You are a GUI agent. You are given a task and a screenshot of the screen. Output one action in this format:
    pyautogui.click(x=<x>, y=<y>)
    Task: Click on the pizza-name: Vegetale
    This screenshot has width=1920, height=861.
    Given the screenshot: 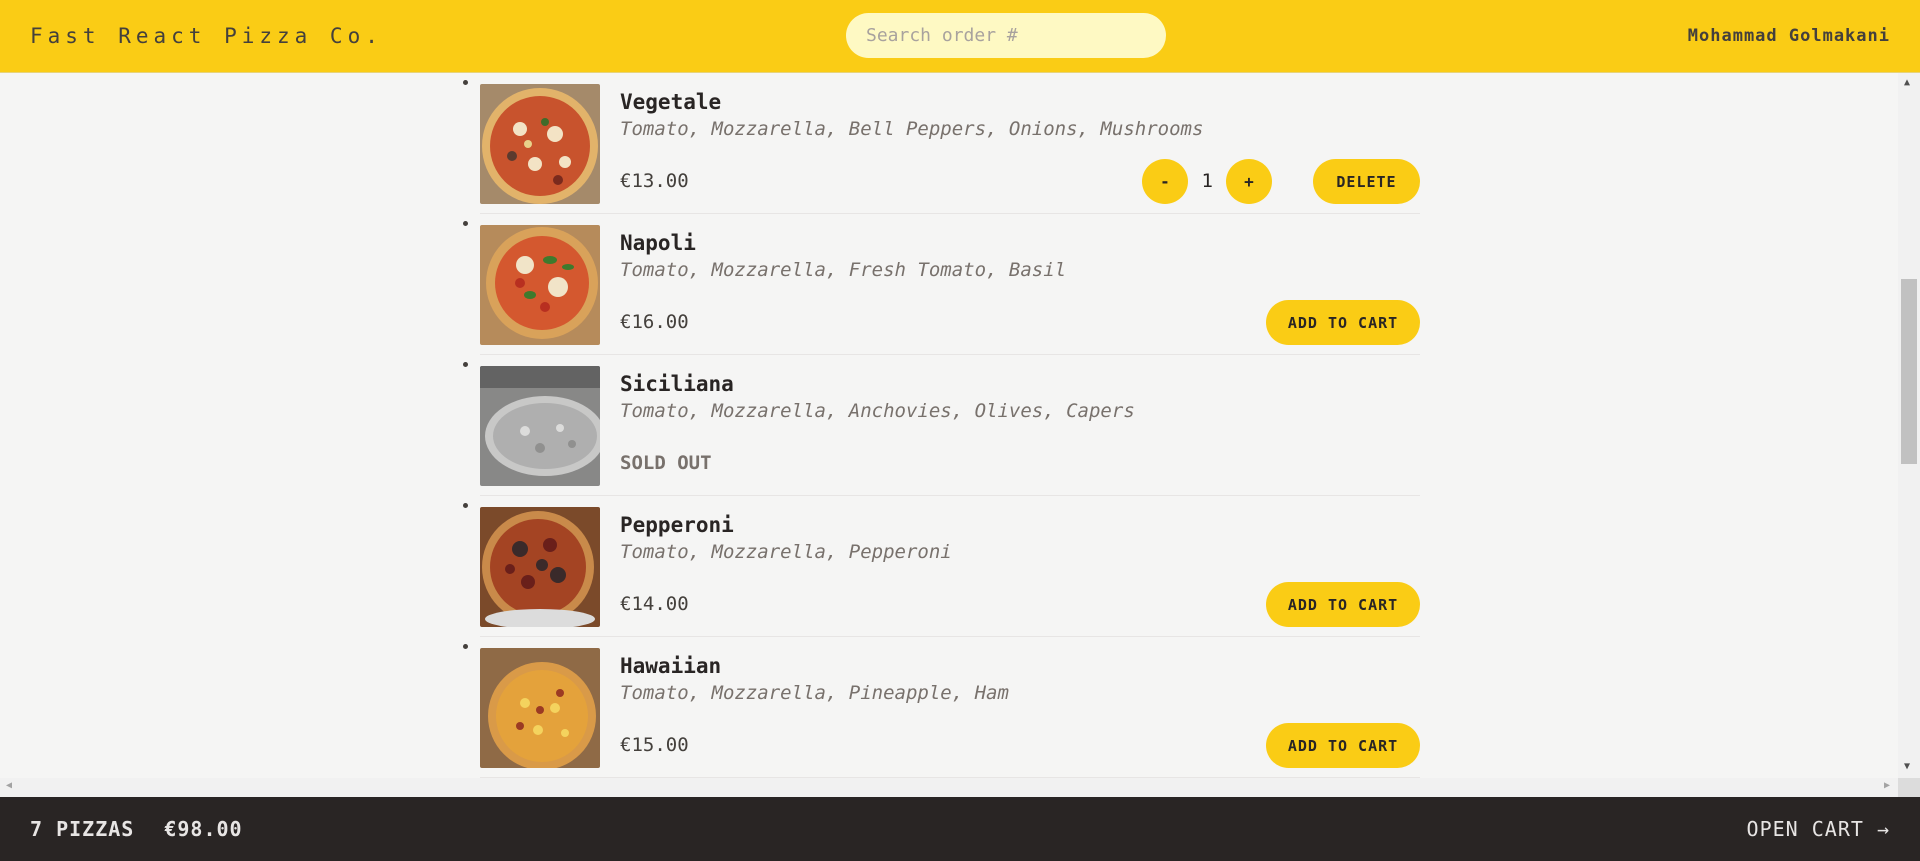 What is the action you would take?
    pyautogui.click(x=671, y=102)
    